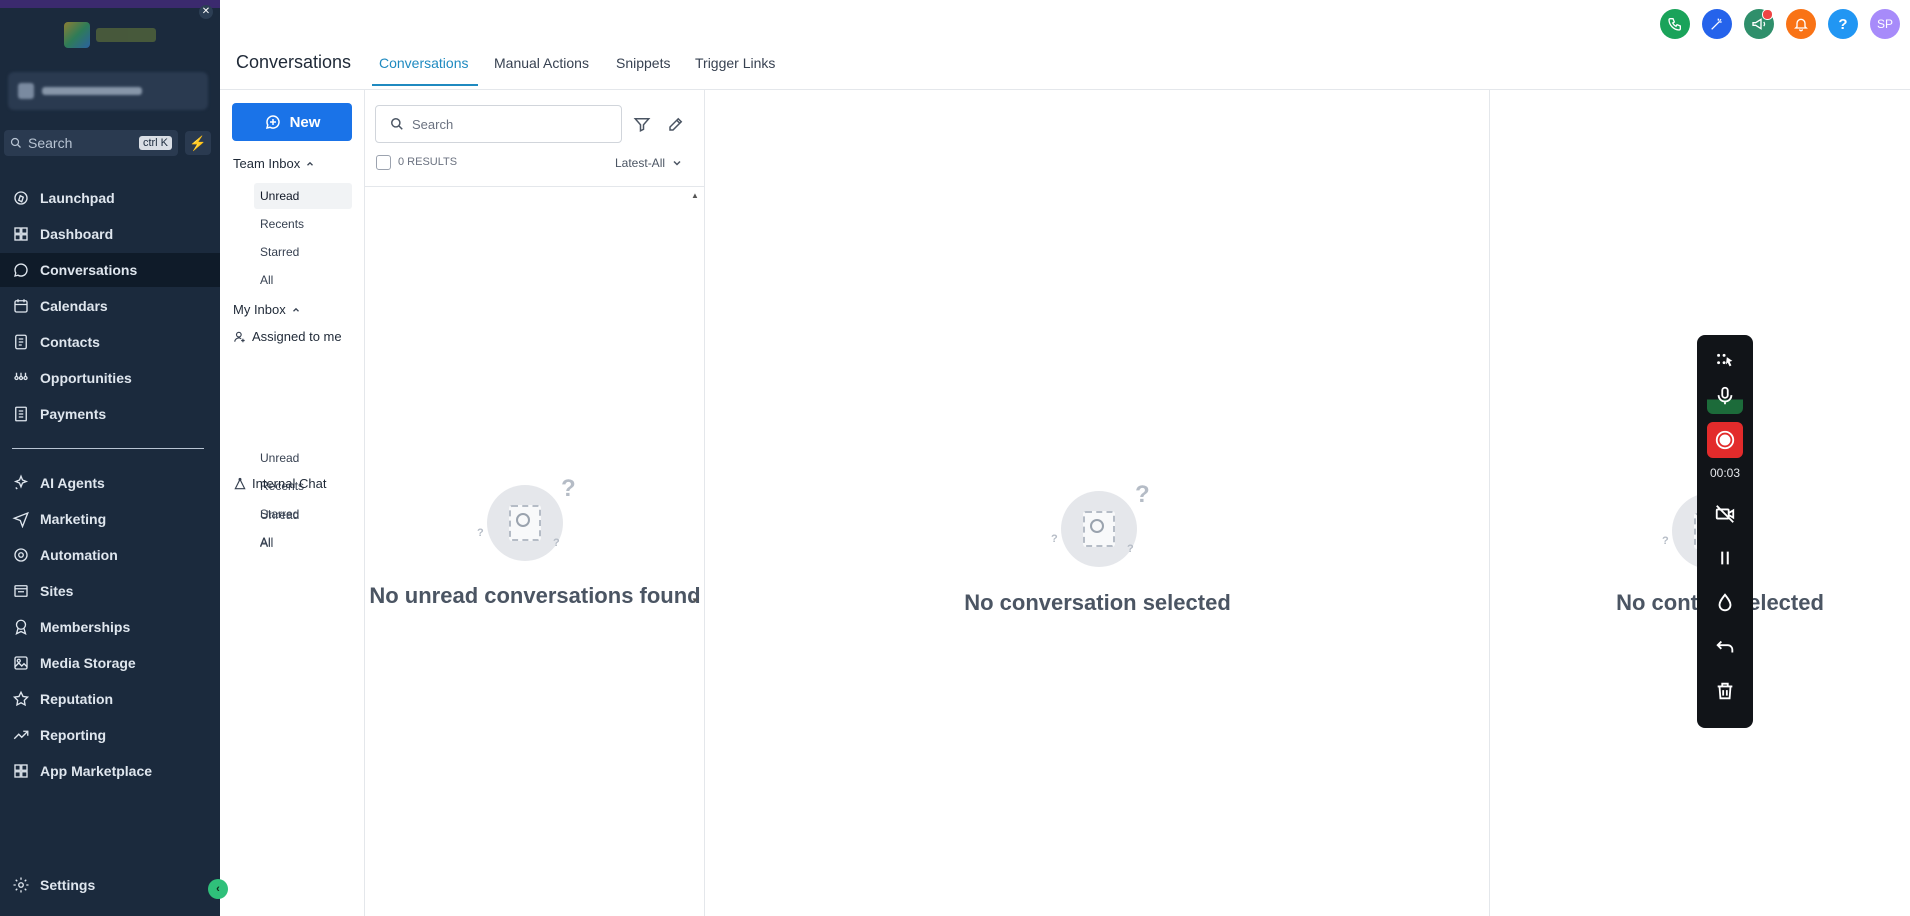 The height and width of the screenshot is (916, 1910). I want to click on sidebar-item-label: Dashboard, so click(77, 234).